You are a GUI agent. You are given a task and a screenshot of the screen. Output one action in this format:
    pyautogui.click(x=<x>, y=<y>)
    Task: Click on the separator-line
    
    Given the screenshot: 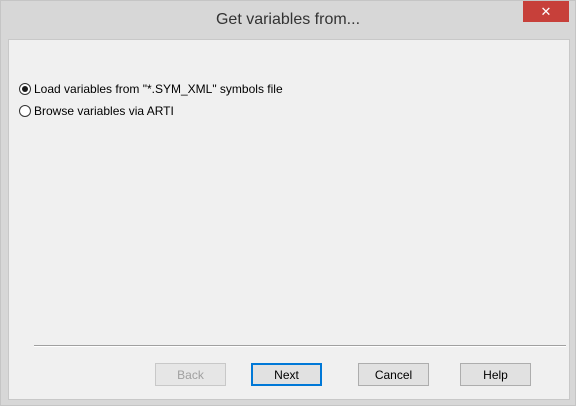 What is the action you would take?
    pyautogui.click(x=300, y=346)
    